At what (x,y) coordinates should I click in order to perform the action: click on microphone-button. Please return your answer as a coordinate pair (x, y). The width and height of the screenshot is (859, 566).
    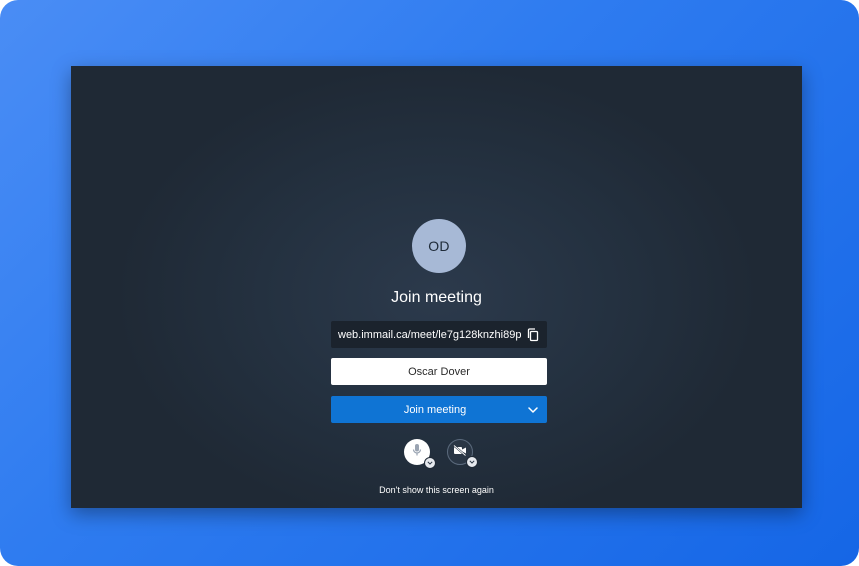
    Looking at the image, I should click on (420, 454).